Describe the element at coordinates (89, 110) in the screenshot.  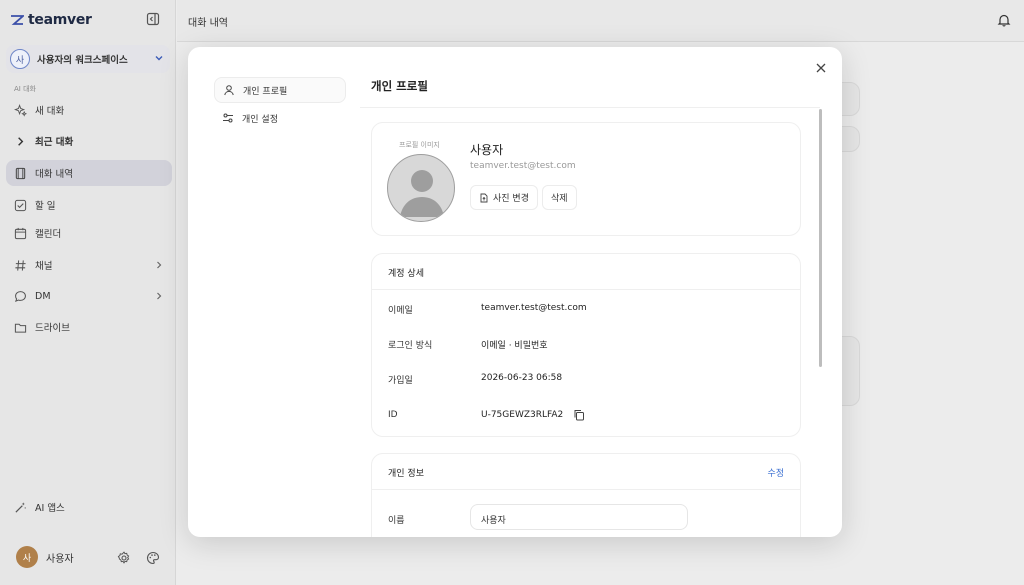
I see `sidebar-item-new-chat: 새 대화` at that location.